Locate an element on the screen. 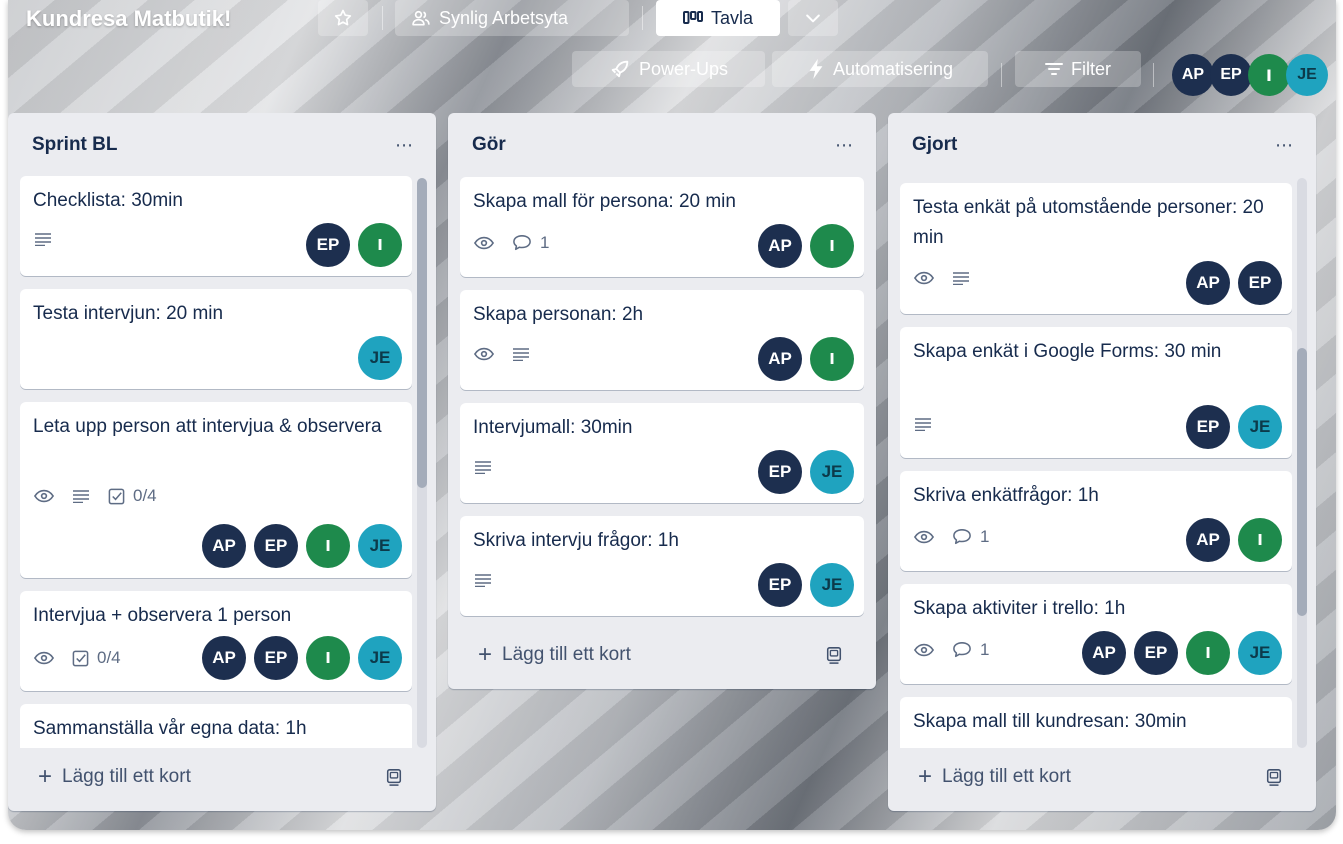 This screenshot has height=844, width=1343. add-card-label: Lägg till ett kort is located at coordinates (566, 654).